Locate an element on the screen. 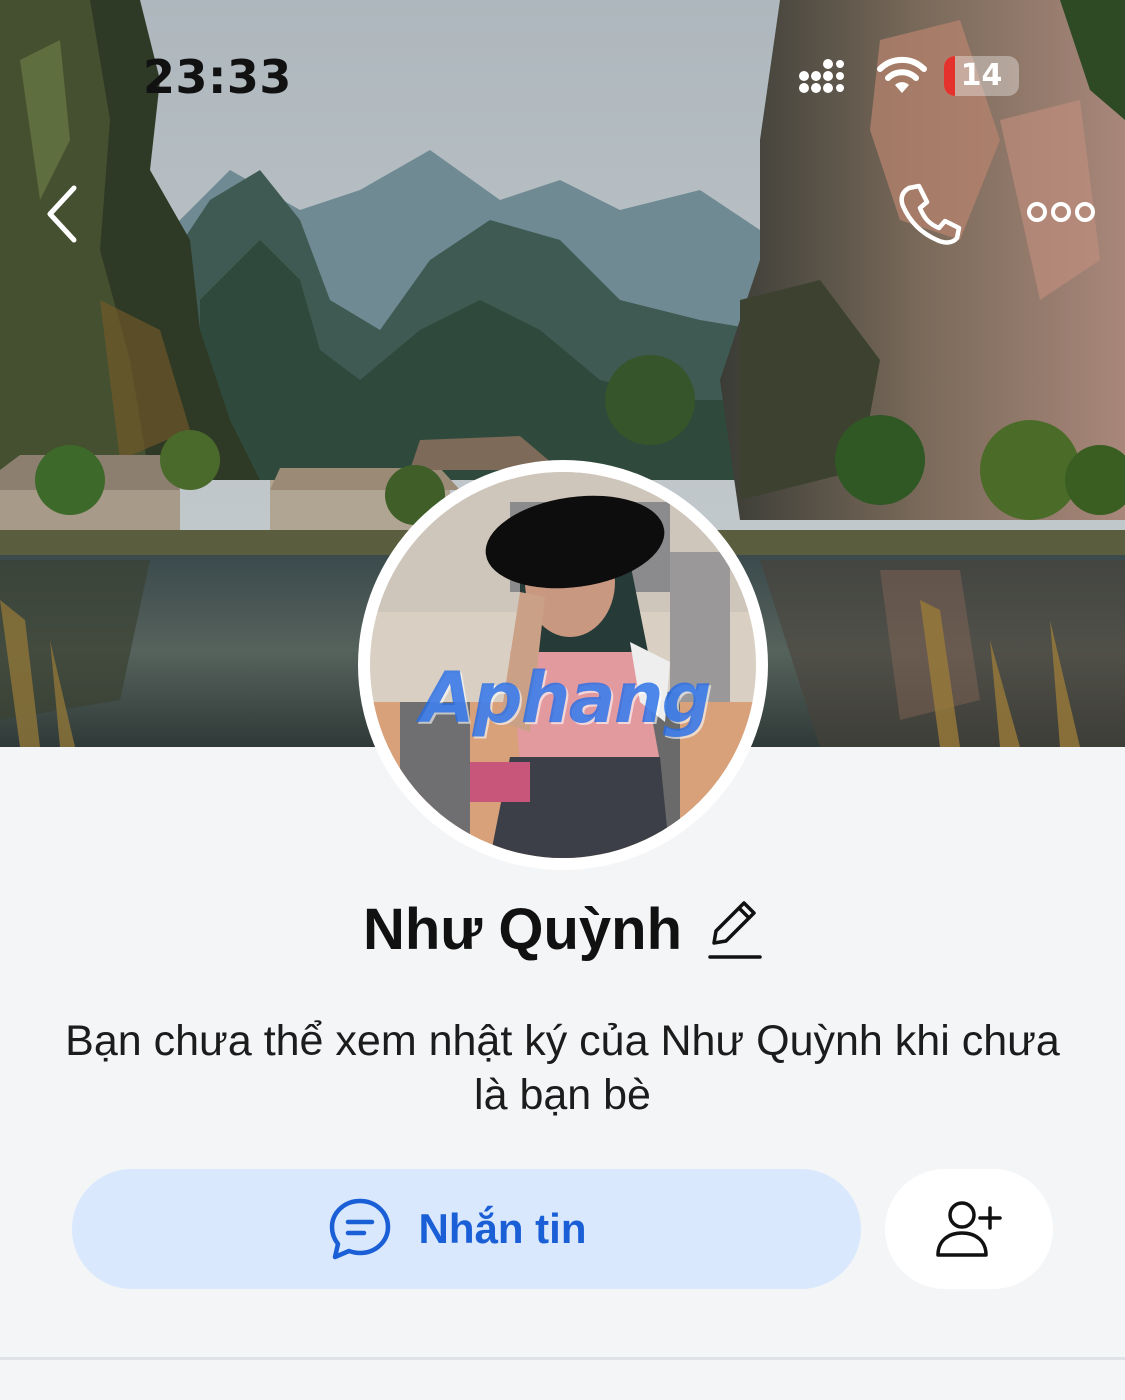  add-friend-button is located at coordinates (969, 1229).